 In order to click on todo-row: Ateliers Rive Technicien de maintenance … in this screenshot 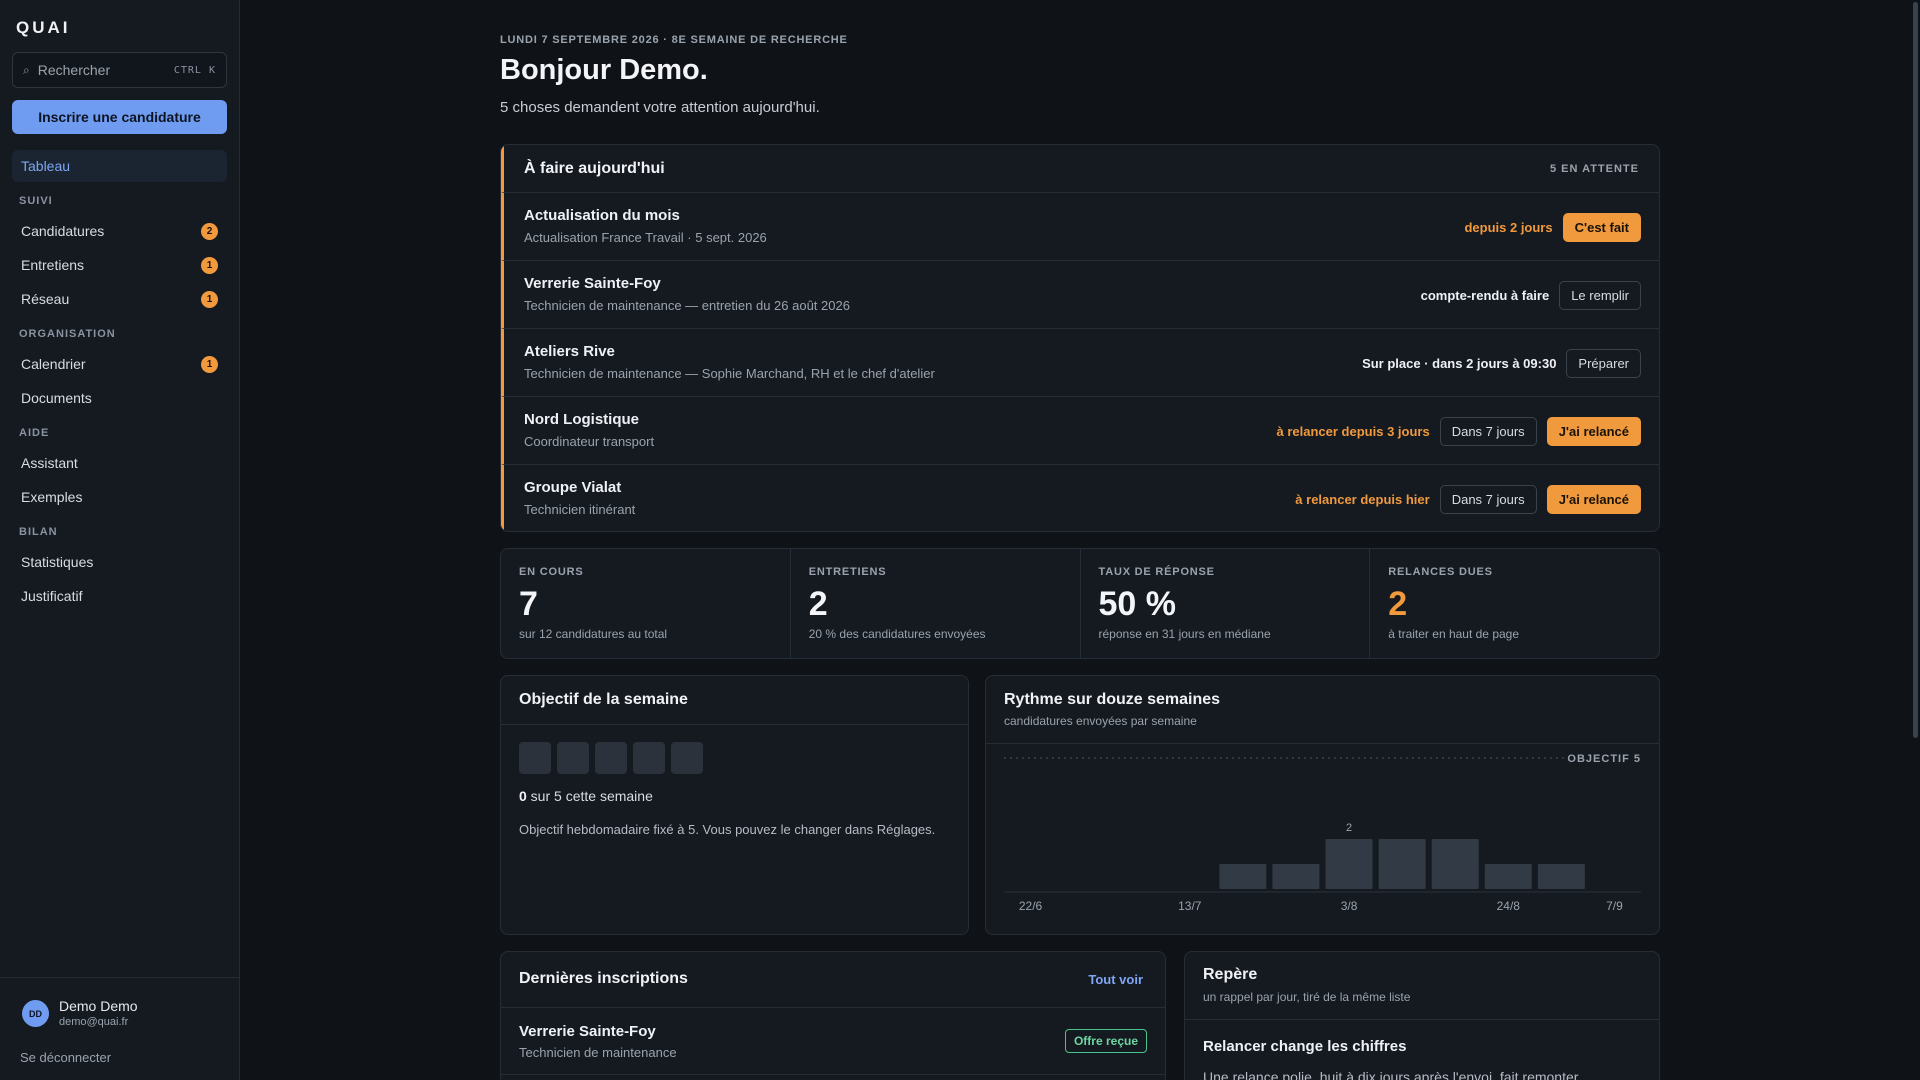, I will do `click(1080, 363)`.